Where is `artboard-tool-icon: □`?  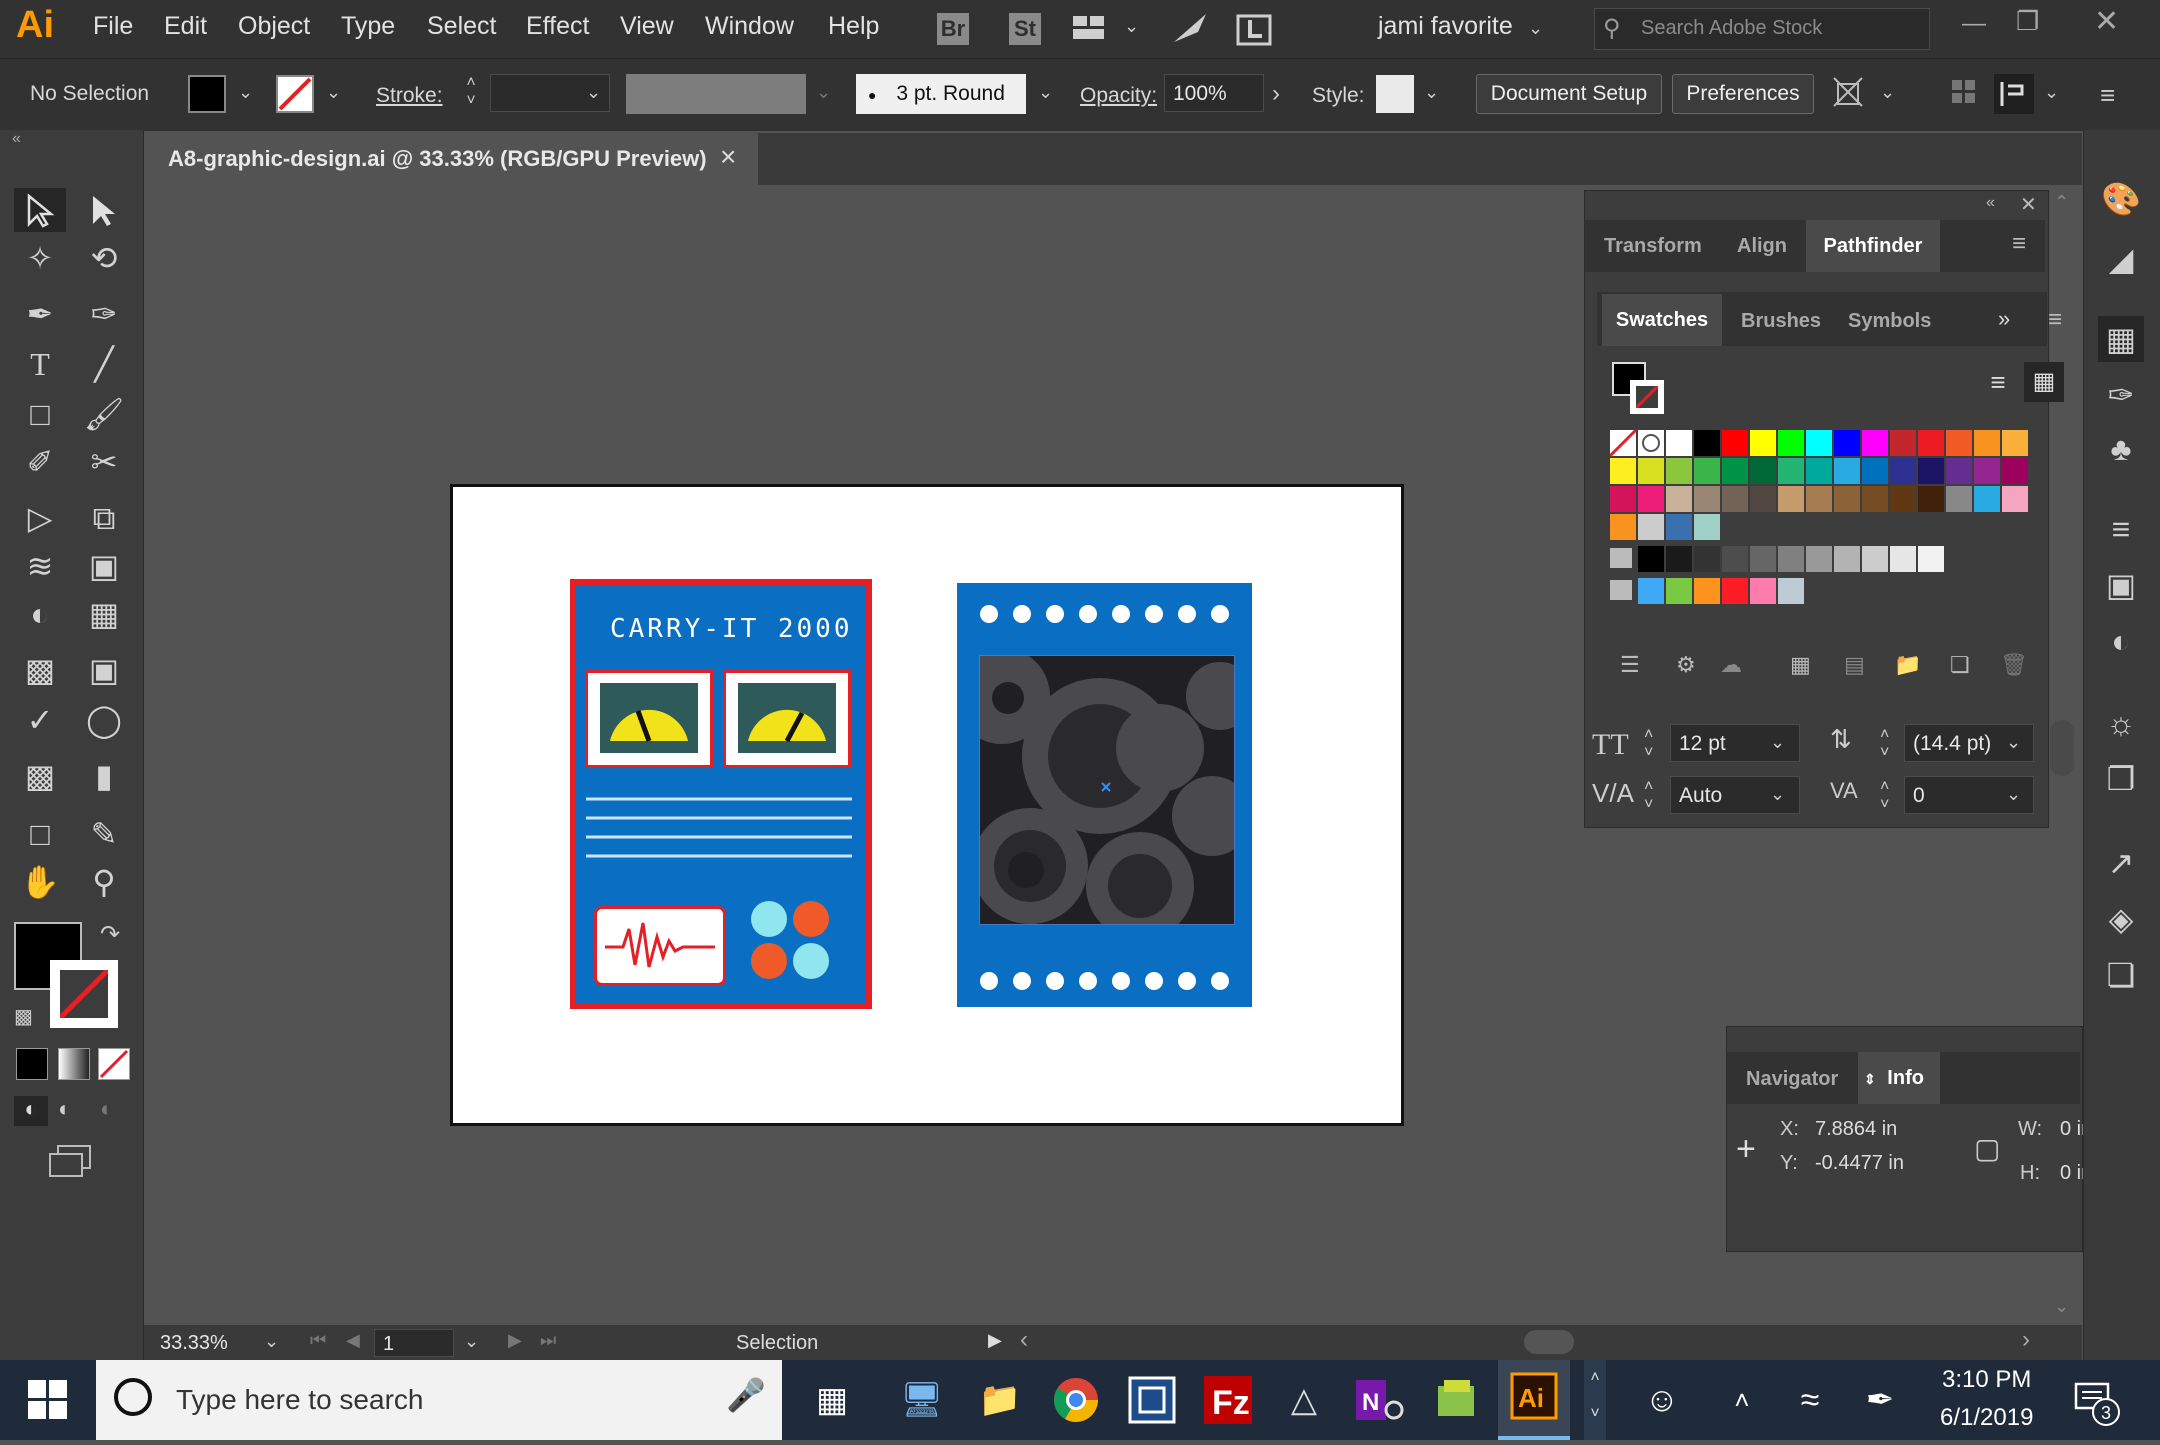 artboard-tool-icon: □ is located at coordinates (40, 834).